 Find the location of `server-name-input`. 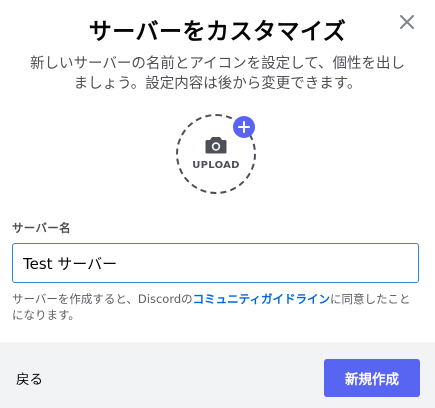

server-name-input is located at coordinates (215, 263).